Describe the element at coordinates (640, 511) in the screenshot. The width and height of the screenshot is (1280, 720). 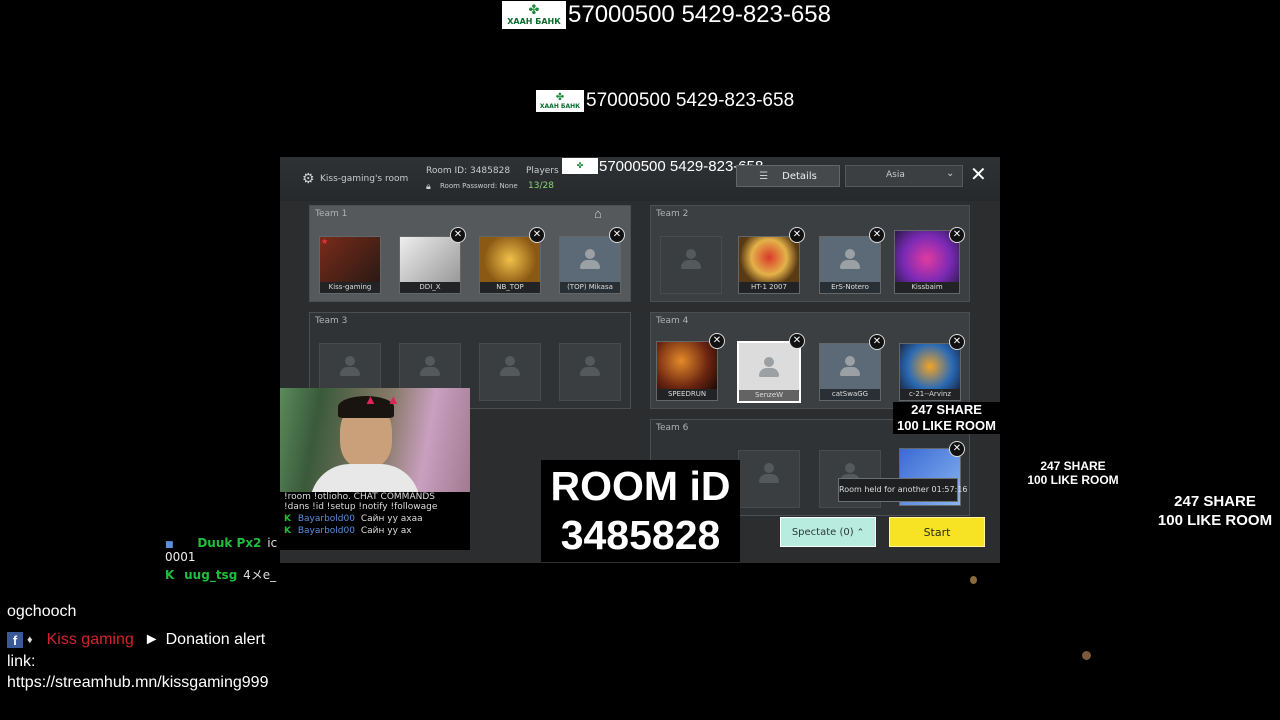
I see `room-id-overlay: ROOM iD 3485828` at that location.